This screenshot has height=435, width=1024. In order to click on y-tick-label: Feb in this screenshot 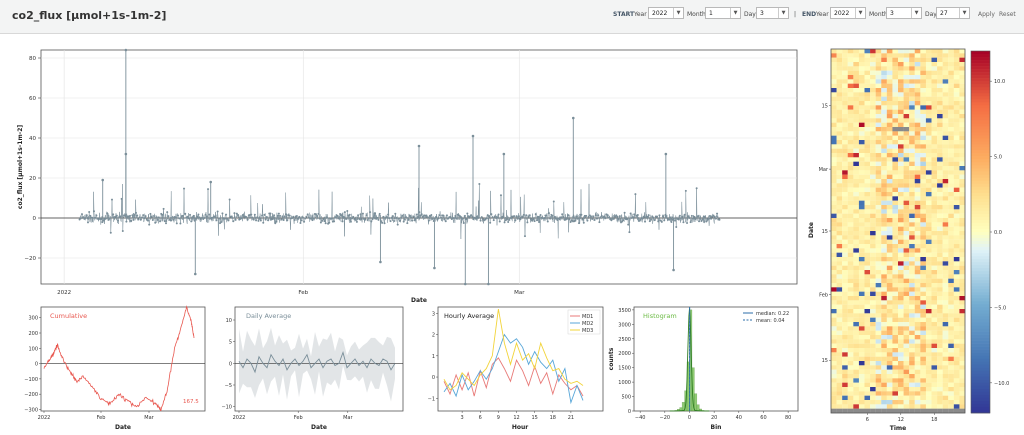, I will do `click(823, 296)`.